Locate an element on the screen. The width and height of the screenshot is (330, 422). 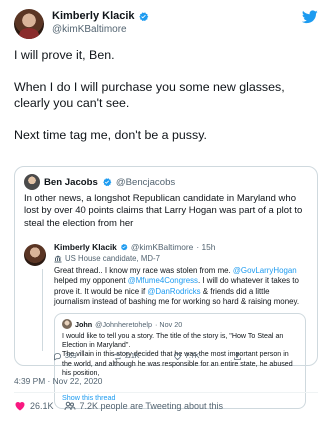
heart-icon is located at coordinates (177, 356).